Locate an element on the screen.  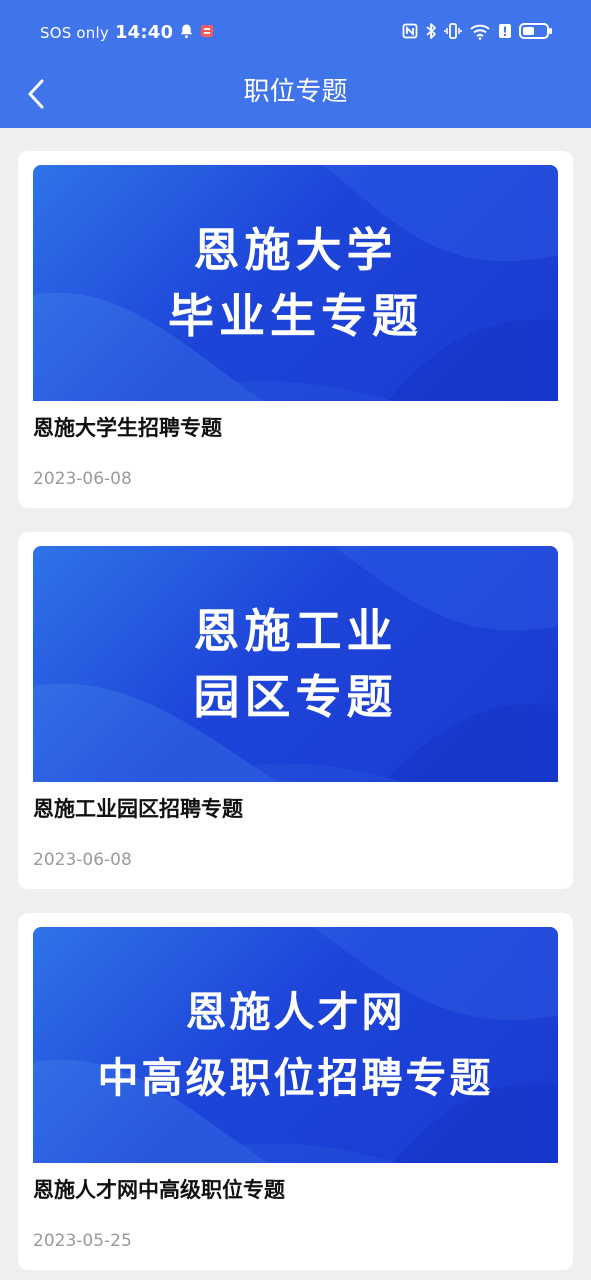
banner-line: 中高级职位招聘专题 is located at coordinates (295, 1078).